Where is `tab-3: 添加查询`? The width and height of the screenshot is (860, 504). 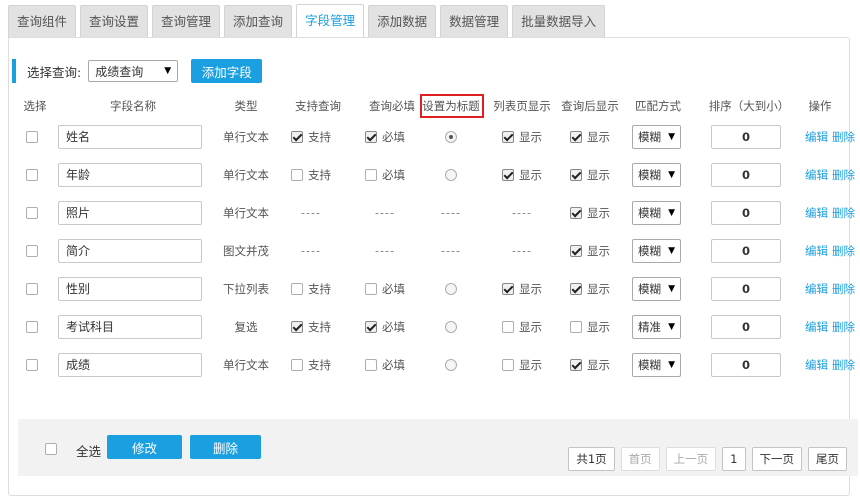
tab-3: 添加查询 is located at coordinates (258, 21).